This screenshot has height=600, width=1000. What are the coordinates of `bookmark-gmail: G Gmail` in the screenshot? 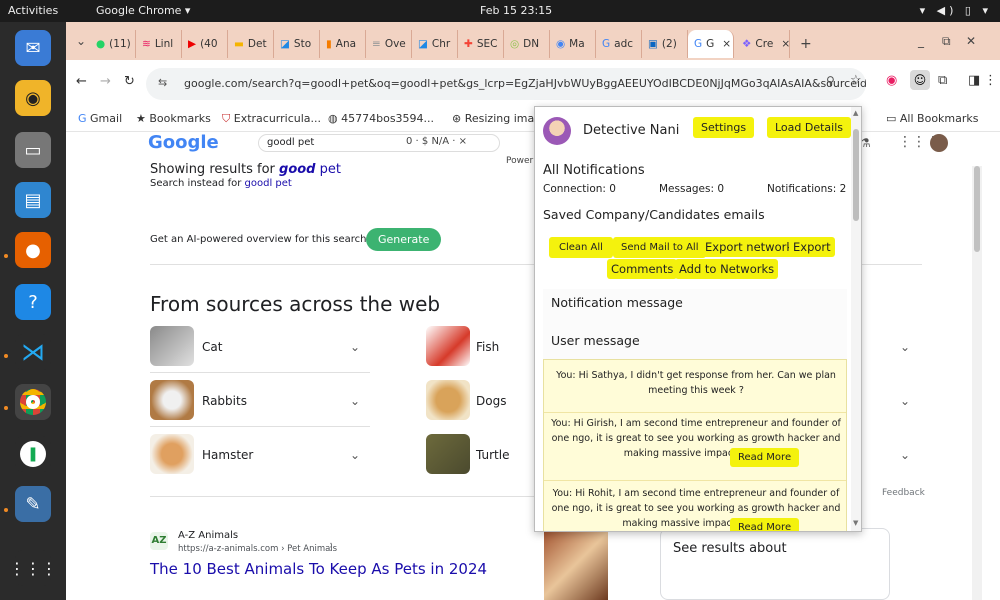 It's located at (100, 118).